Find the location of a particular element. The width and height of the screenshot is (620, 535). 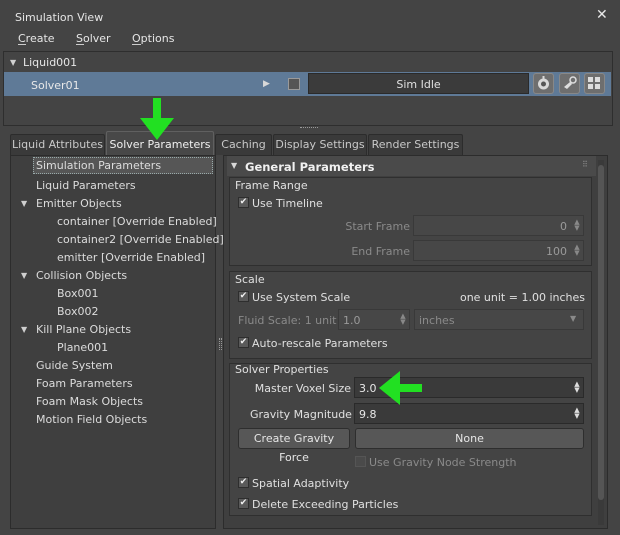

checkbox-label: Use Gravity Node Strength is located at coordinates (443, 462).